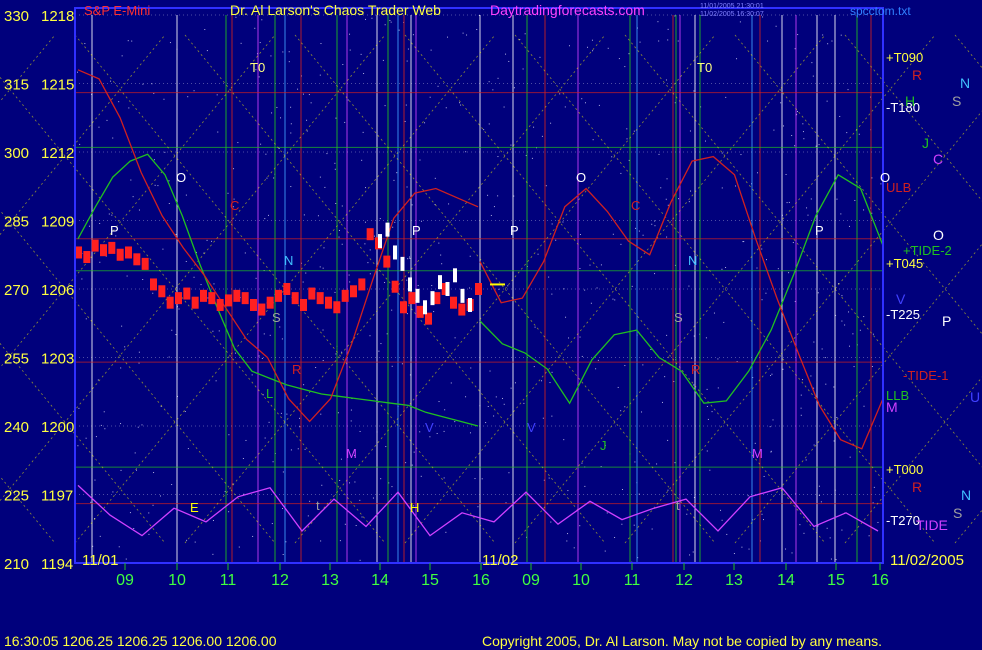 This screenshot has width=982, height=650. Describe the element at coordinates (16, 564) in the screenshot. I see `y-angle-label: 210` at that location.